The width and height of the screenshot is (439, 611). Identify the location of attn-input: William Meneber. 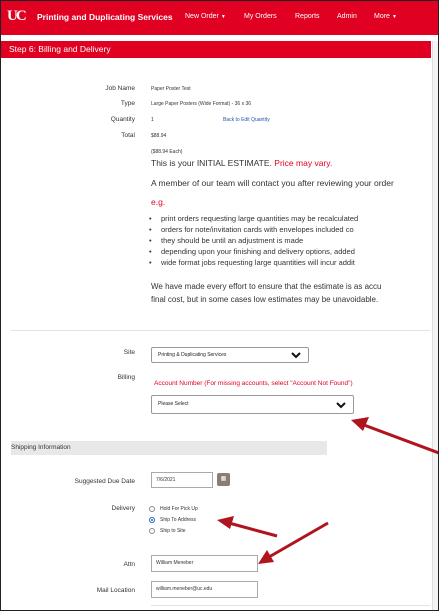
(204, 563).